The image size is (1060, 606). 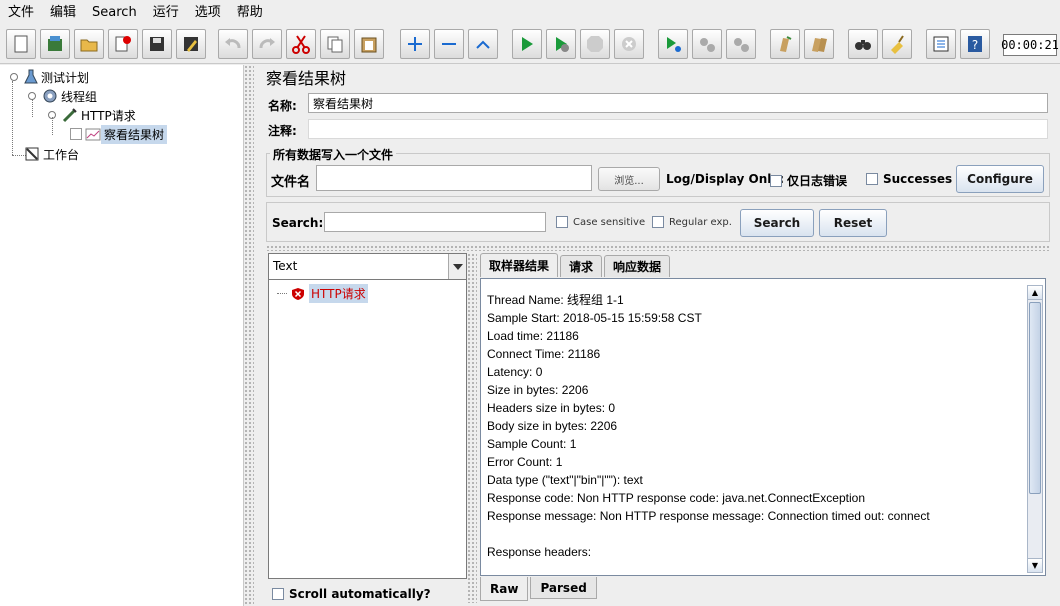 What do you see at coordinates (123, 44) in the screenshot?
I see `close-button` at bounding box center [123, 44].